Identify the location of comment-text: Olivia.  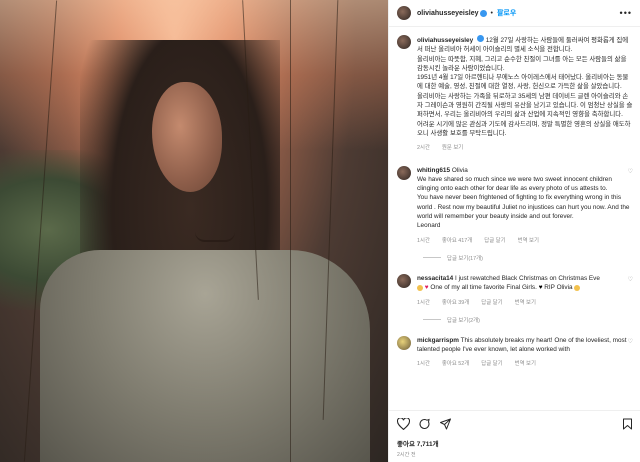
(459, 170).